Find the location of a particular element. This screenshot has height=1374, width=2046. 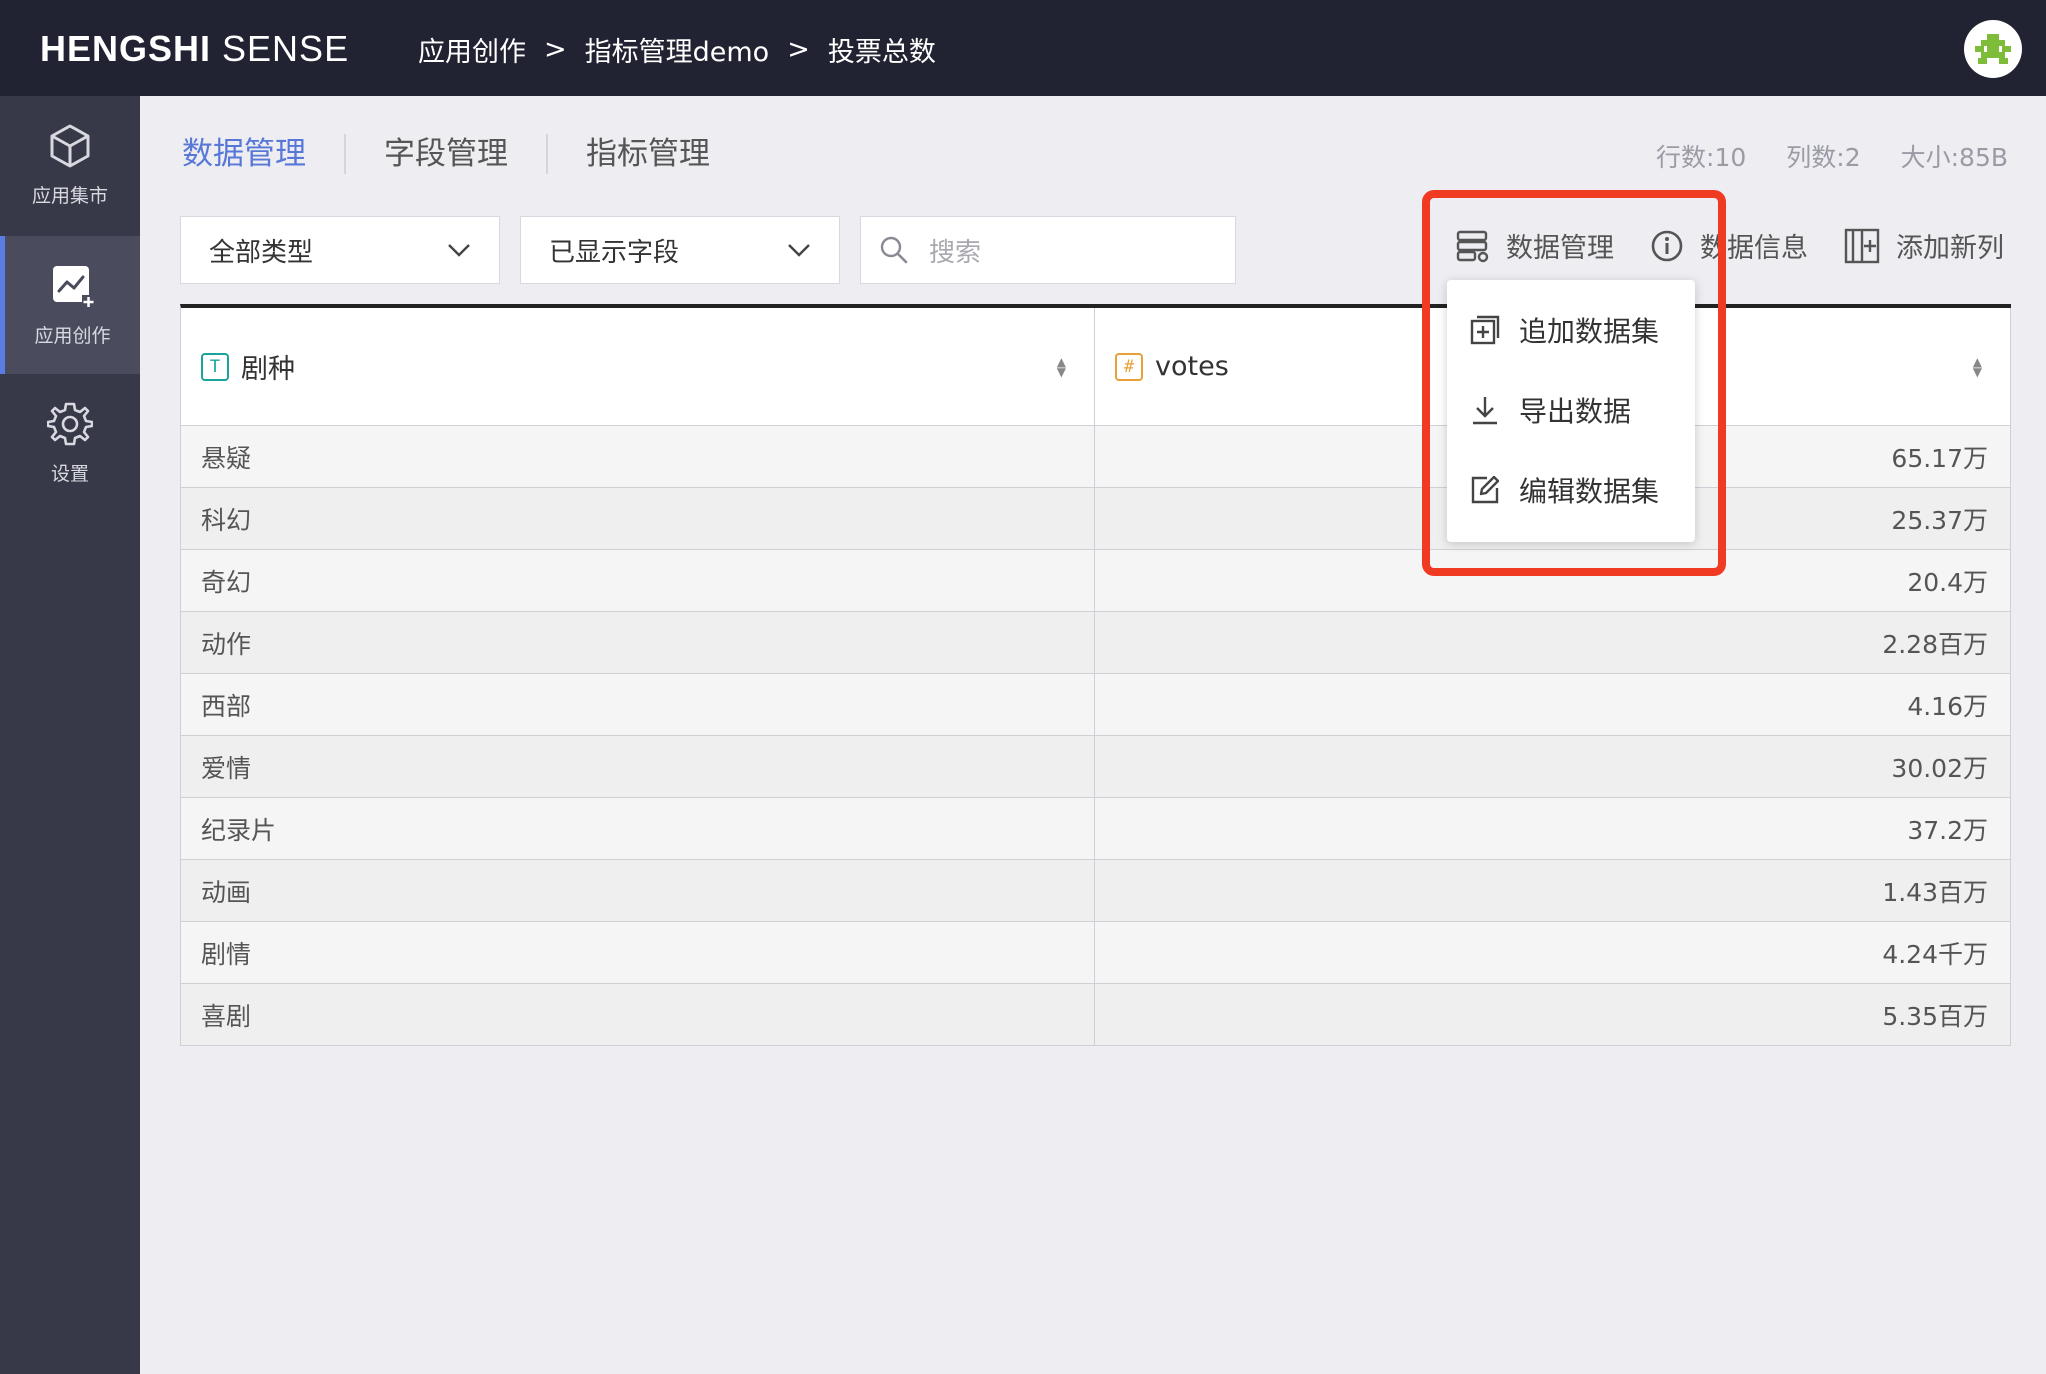

table-row: 动画 1.43百万 is located at coordinates (1096, 891).